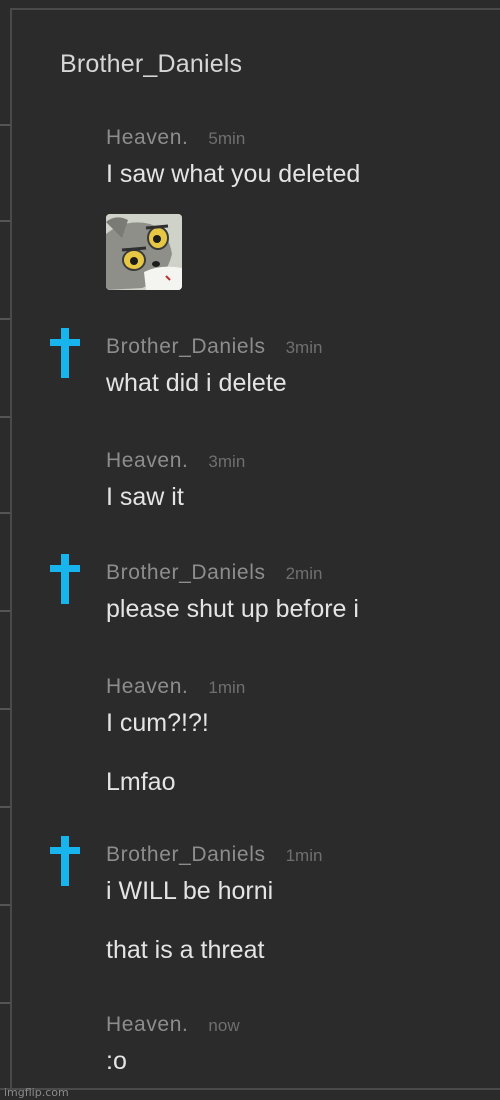 The image size is (500, 1100). Describe the element at coordinates (190, 891) in the screenshot. I see `message-text: i WILL be horni` at that location.